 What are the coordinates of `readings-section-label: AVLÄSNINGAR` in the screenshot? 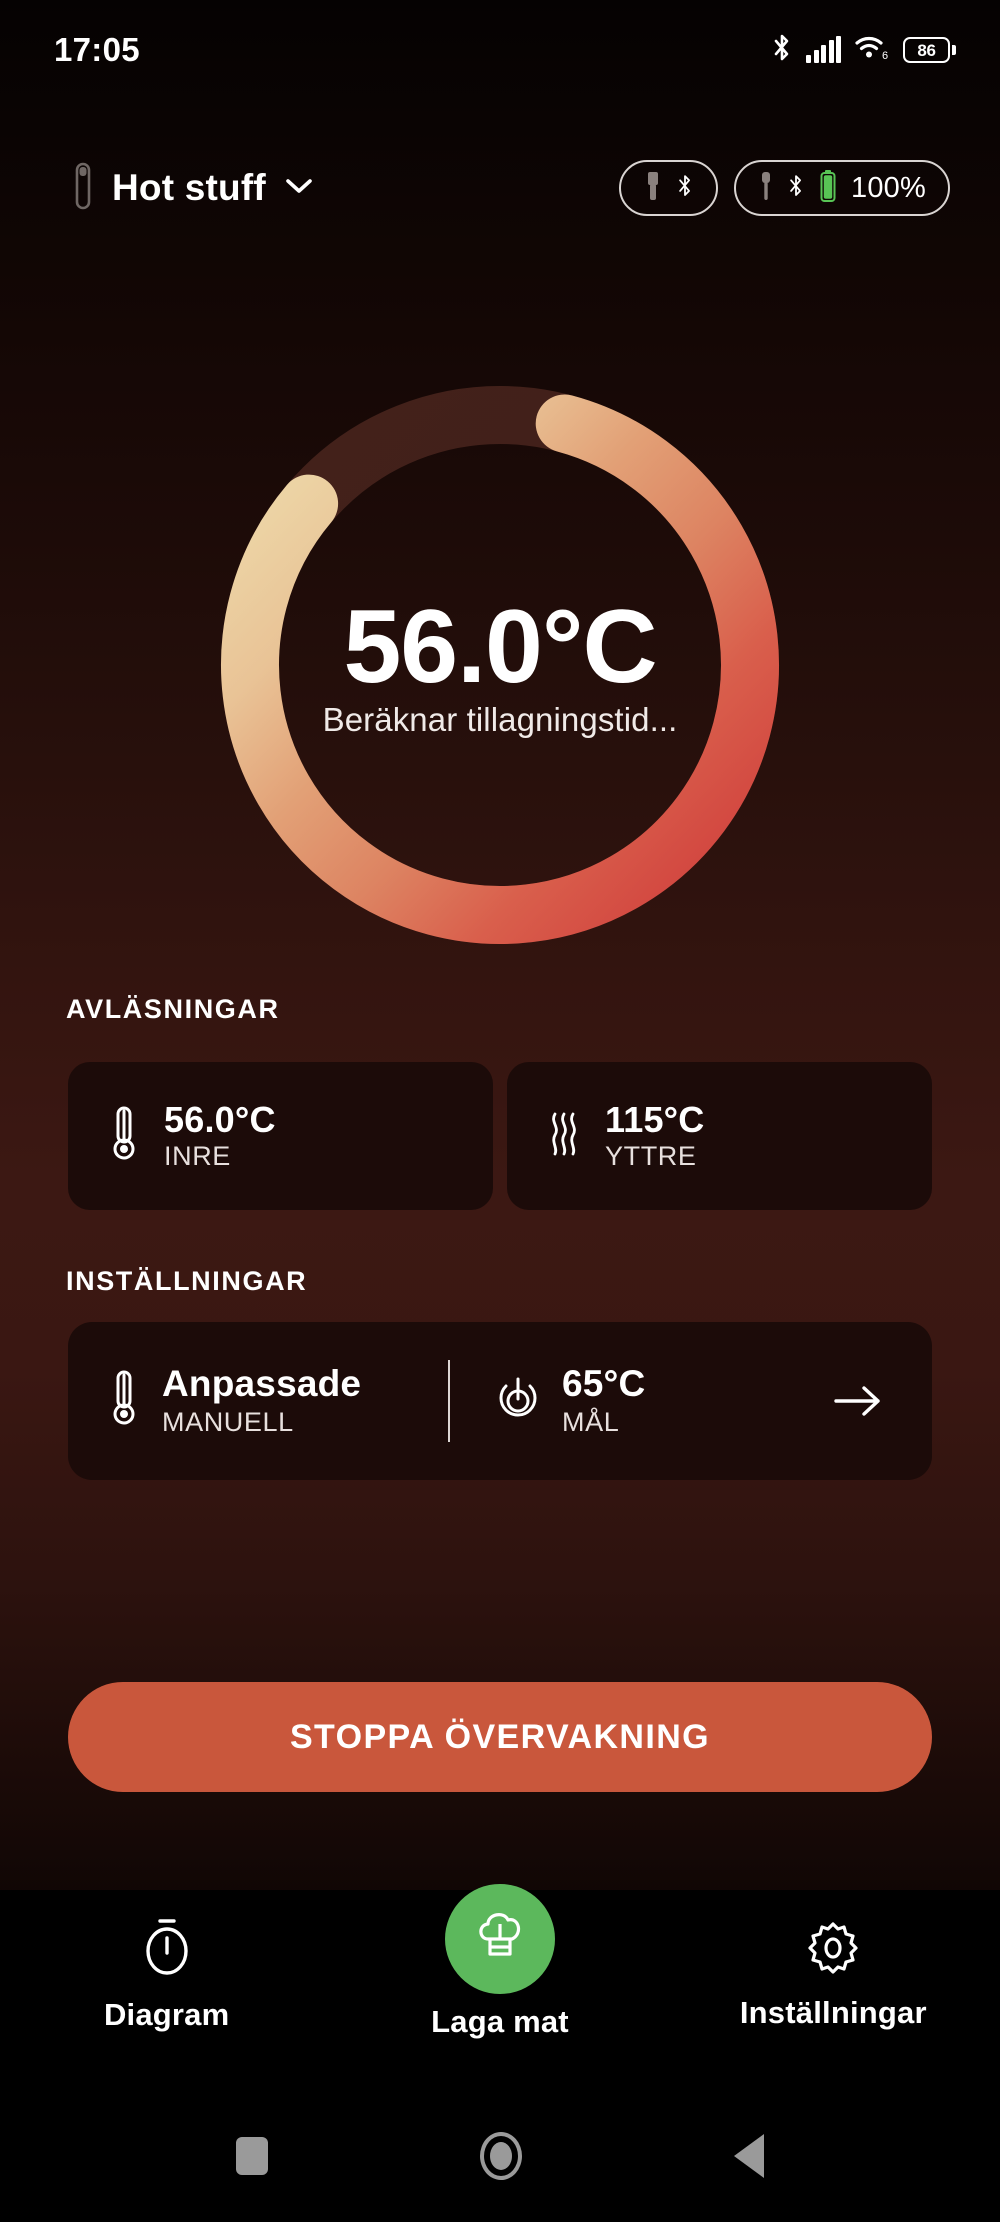 It's located at (173, 1009).